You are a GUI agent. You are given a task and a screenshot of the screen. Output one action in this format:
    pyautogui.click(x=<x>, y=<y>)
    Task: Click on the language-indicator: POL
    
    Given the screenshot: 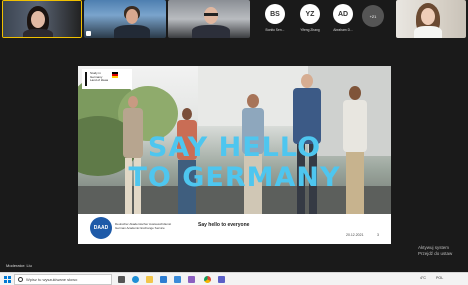 What is the action you would take?
    pyautogui.click(x=439, y=278)
    